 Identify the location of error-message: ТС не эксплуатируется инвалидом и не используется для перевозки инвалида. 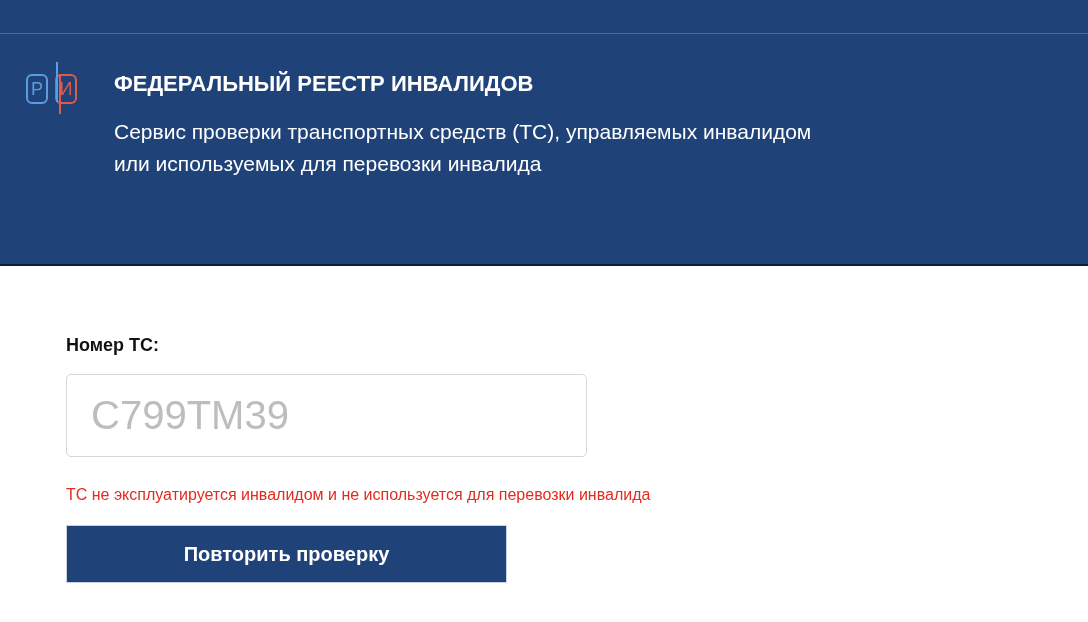
(359, 495).